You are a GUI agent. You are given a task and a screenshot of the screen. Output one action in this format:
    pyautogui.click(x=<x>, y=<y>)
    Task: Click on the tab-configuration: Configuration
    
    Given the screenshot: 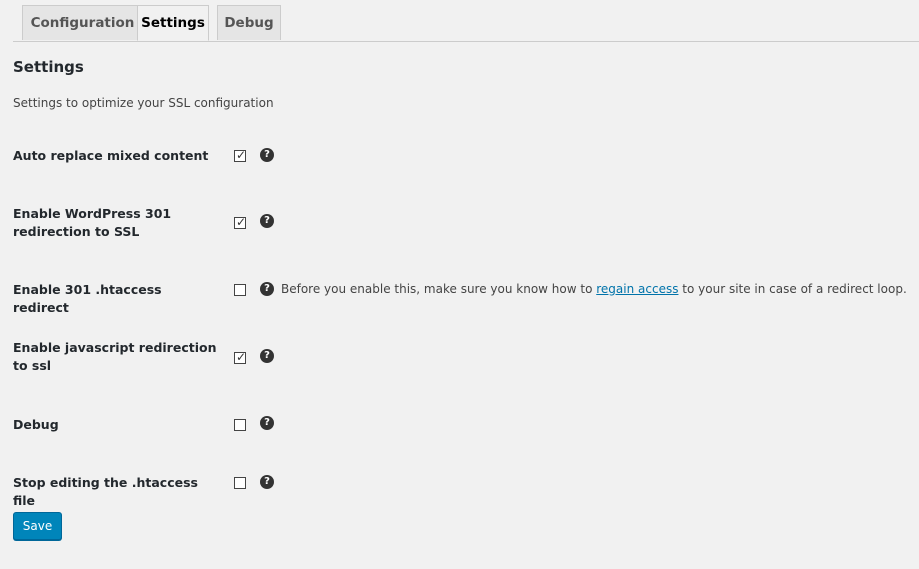 What is the action you would take?
    pyautogui.click(x=82, y=22)
    